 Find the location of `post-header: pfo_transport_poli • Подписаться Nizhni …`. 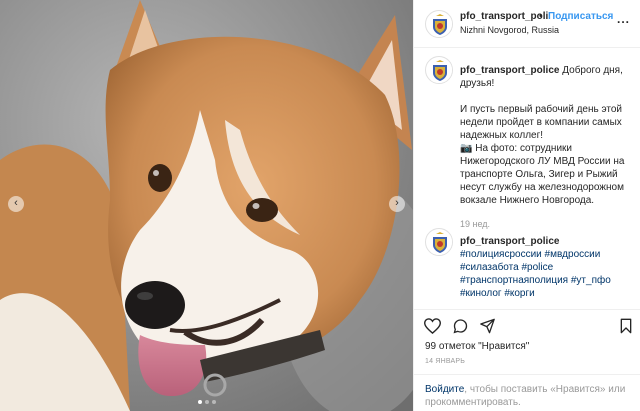

post-header: pfo_transport_poli • Подписаться Nizhni … is located at coordinates (527, 24).